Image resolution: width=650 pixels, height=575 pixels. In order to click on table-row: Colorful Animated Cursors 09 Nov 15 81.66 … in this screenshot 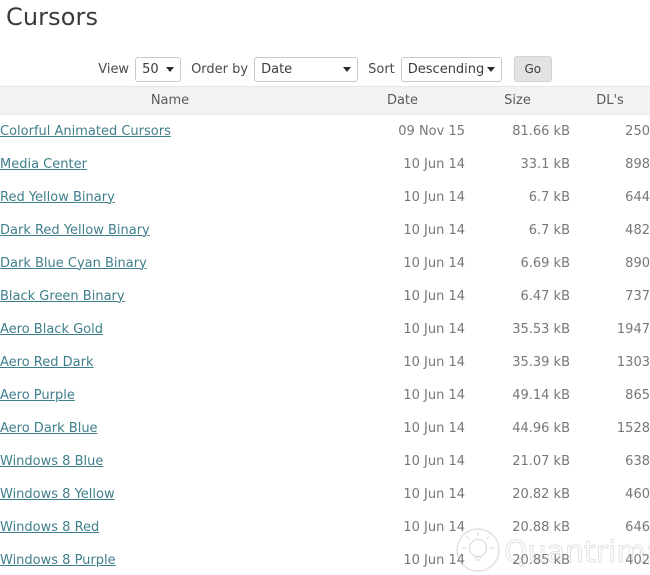, I will do `click(325, 131)`.